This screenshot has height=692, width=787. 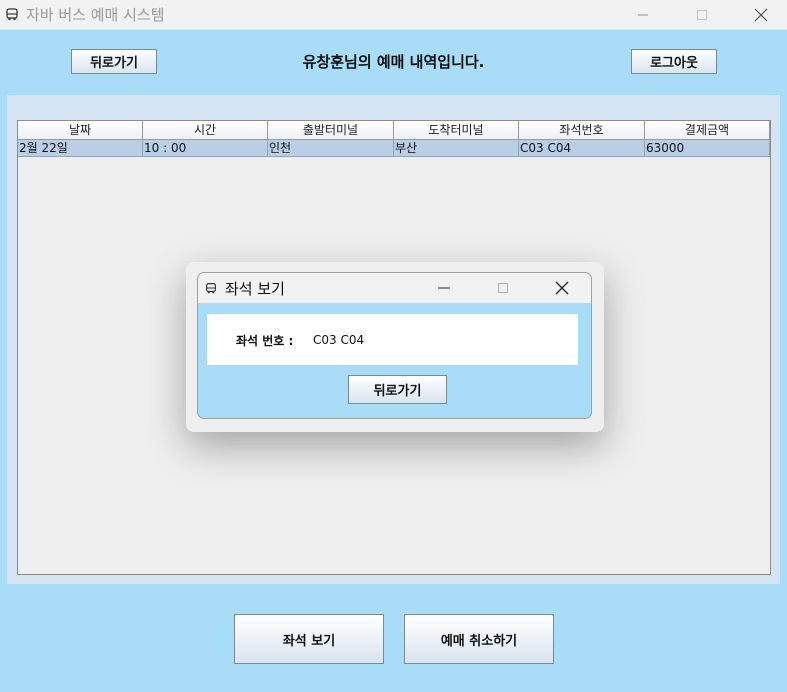 I want to click on window-titlebar: 자바 버스 예매 시스템, so click(x=393, y=15).